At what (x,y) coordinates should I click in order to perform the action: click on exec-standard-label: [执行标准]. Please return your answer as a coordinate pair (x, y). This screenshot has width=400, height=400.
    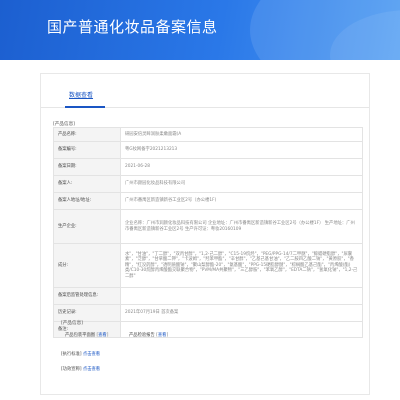
    Looking at the image, I should click on (71, 354).